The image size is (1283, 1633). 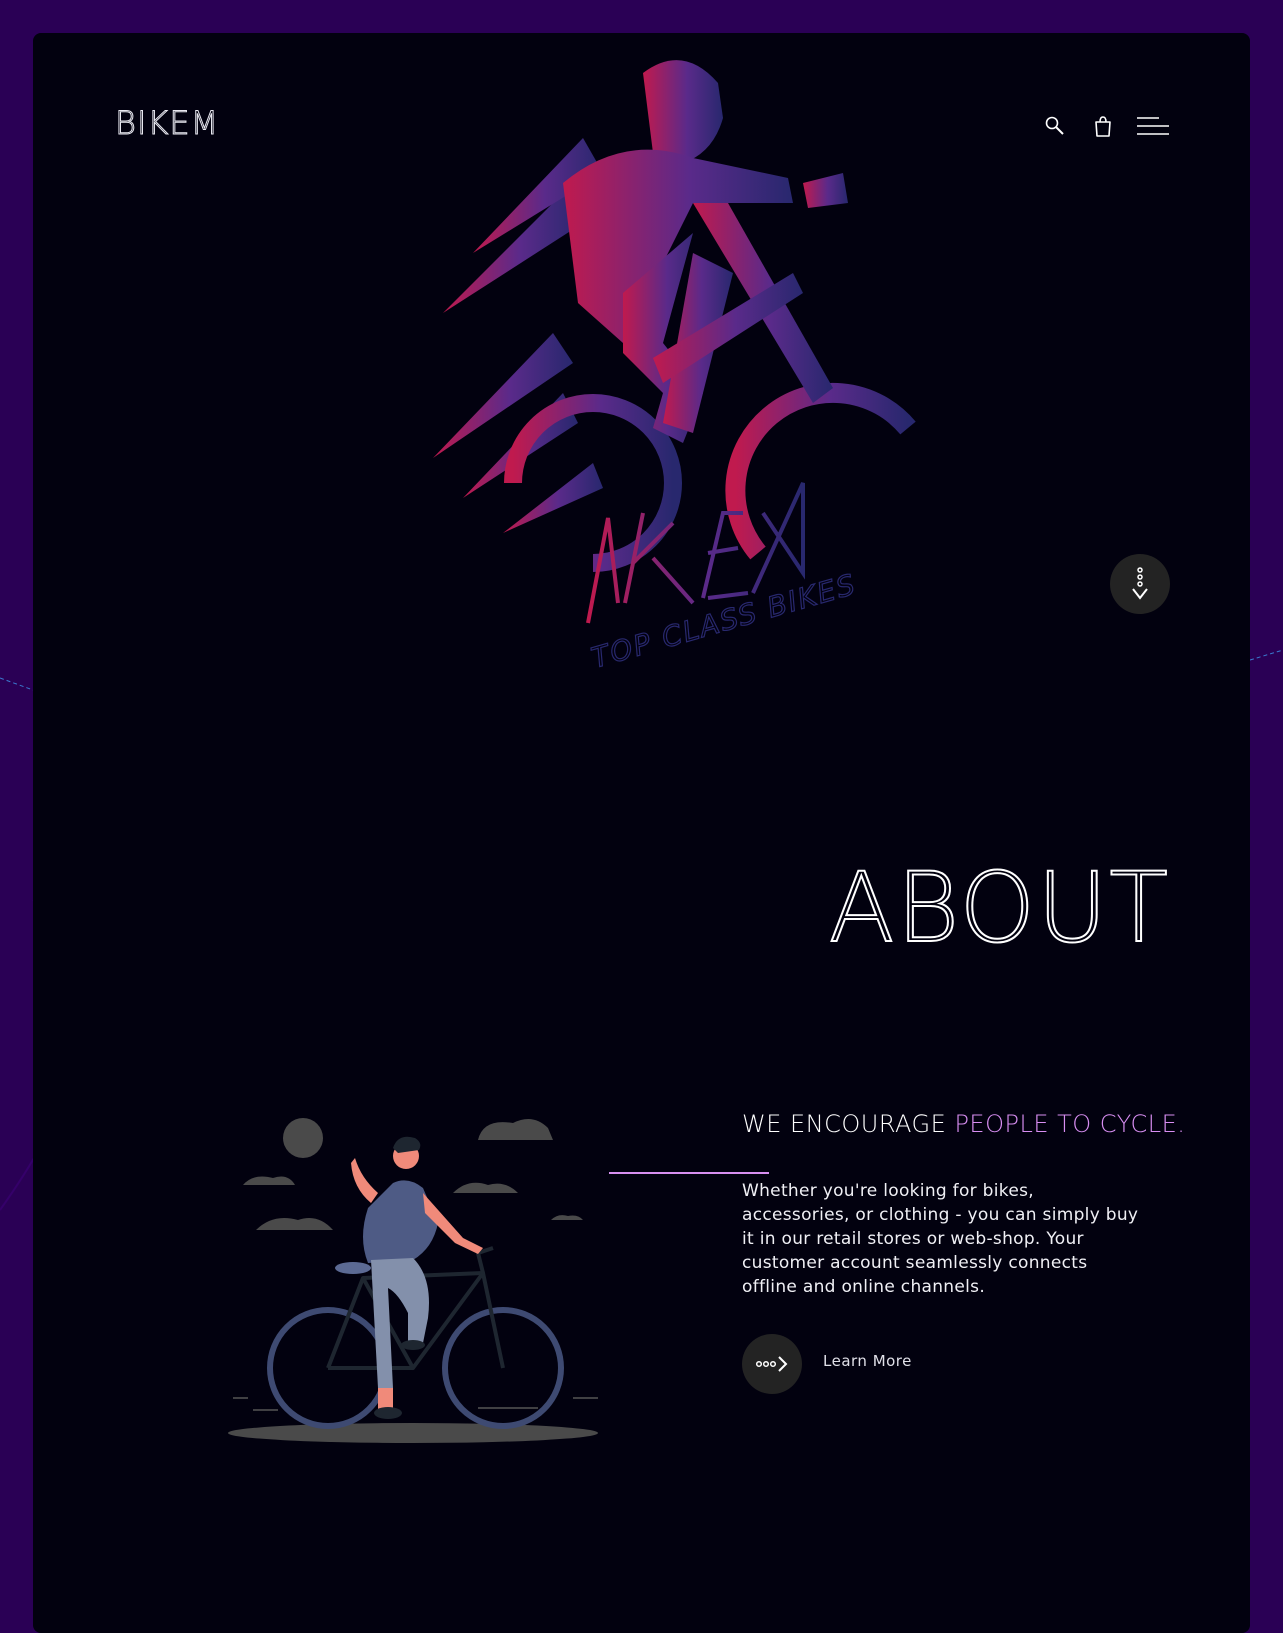 What do you see at coordinates (999, 908) in the screenshot?
I see `about-title: ABOUT` at bounding box center [999, 908].